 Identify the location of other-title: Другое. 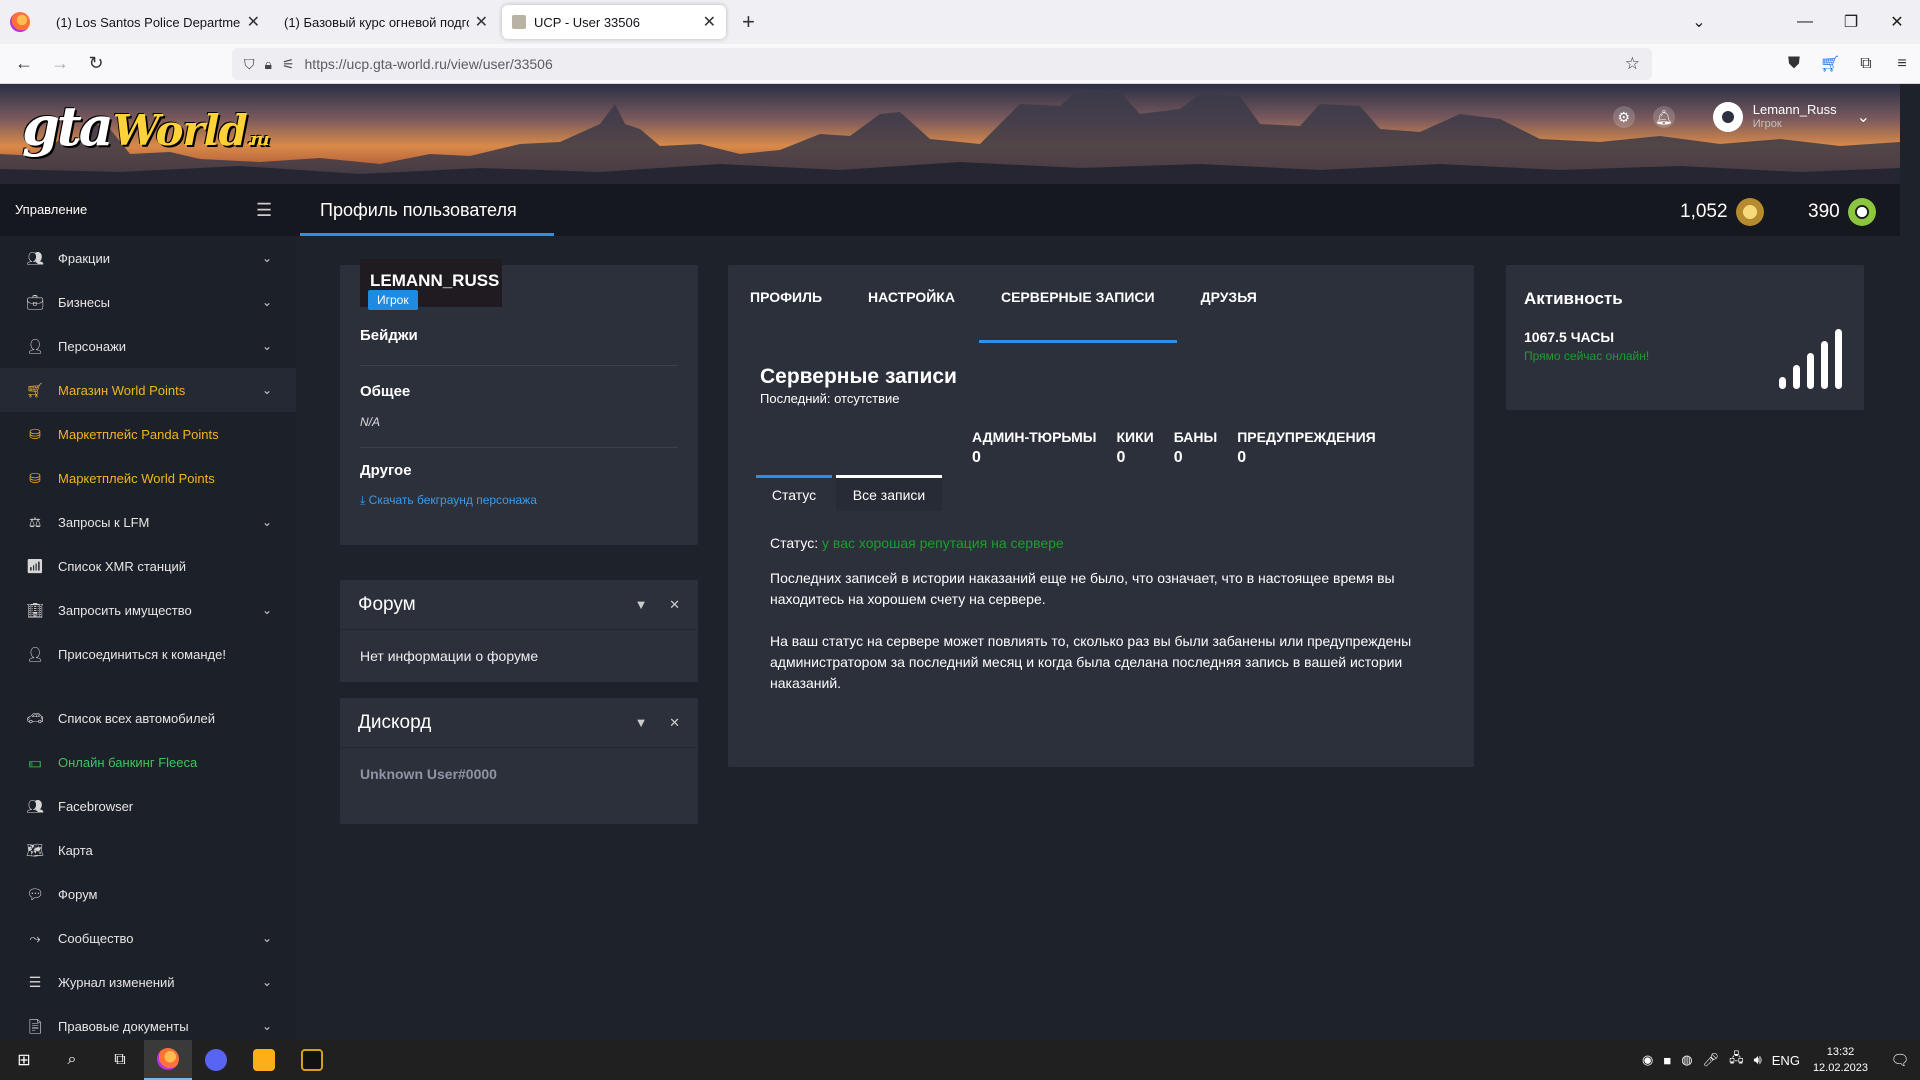
(386, 470).